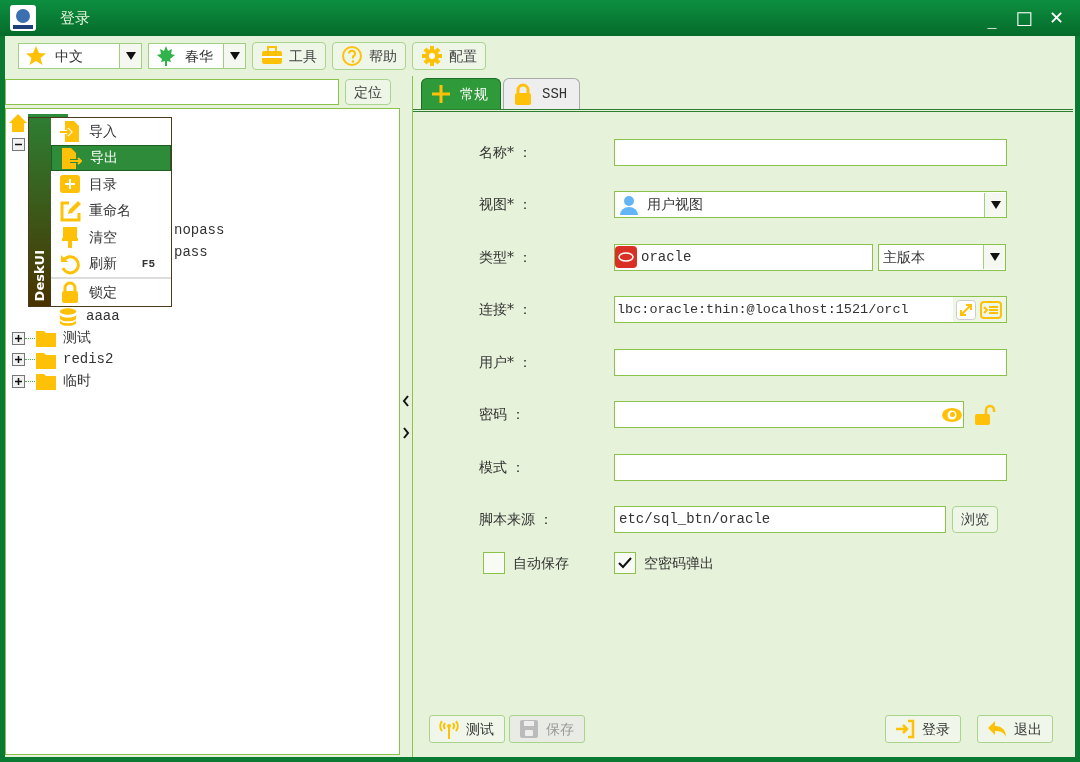  What do you see at coordinates (467, 729) in the screenshot?
I see `test-button: 测试` at bounding box center [467, 729].